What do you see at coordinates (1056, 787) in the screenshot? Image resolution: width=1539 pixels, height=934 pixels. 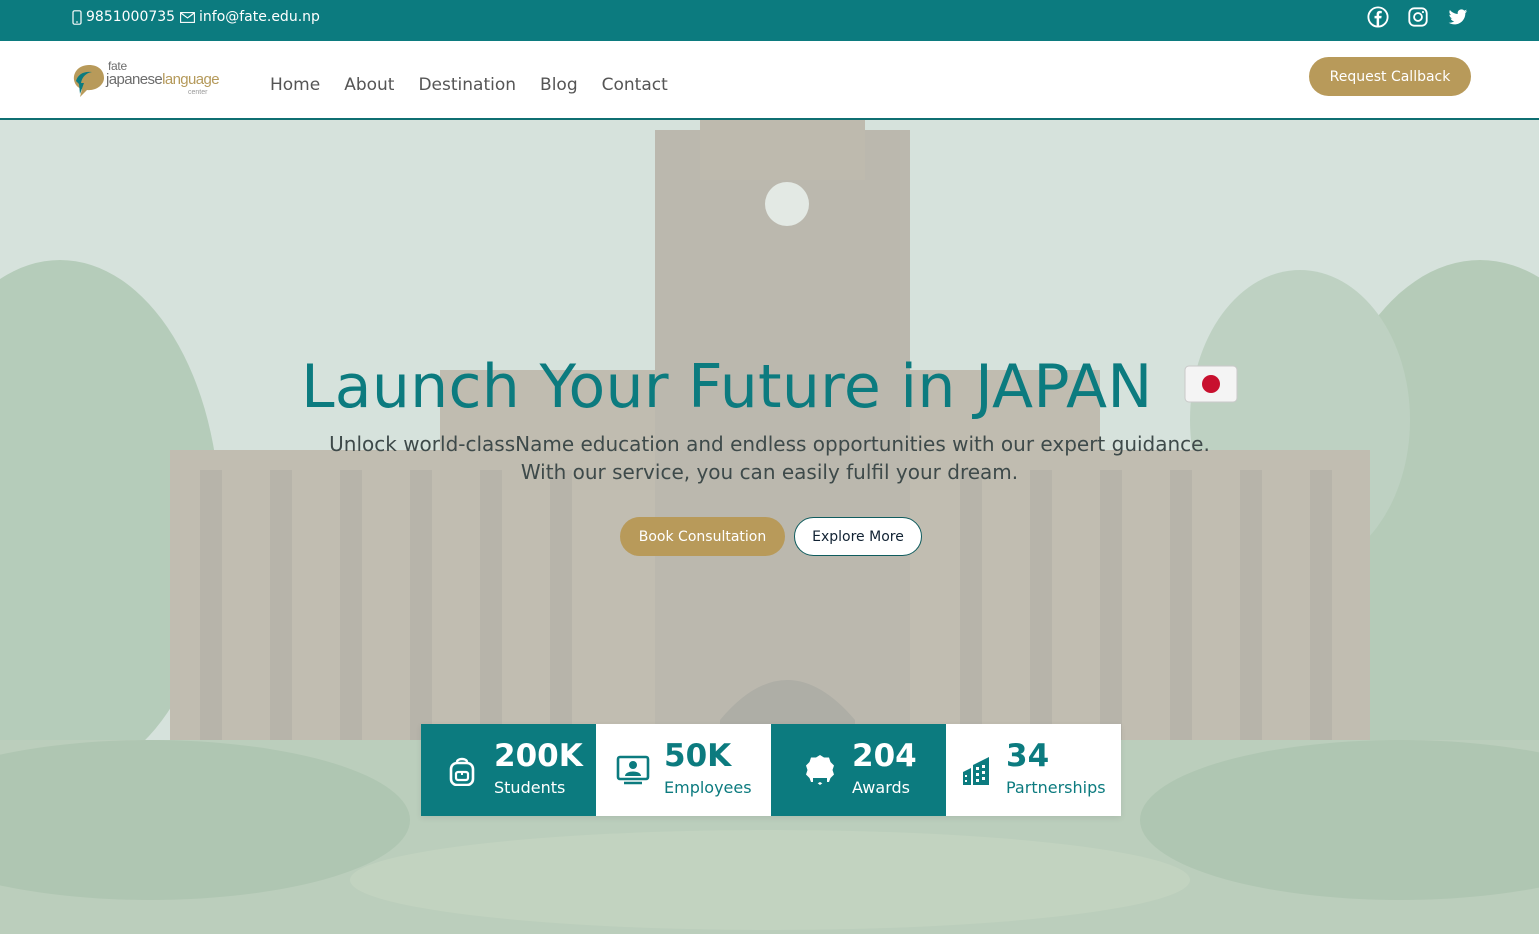 I see `stat-partnerships-label: Partnerships` at bounding box center [1056, 787].